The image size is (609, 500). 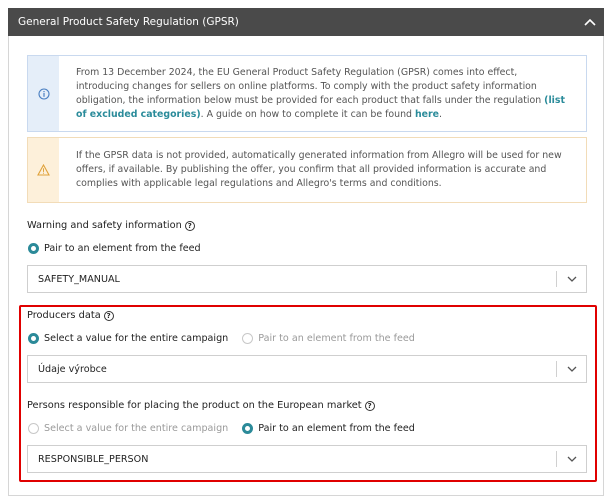 I want to click on warning-radio-group: Pair to an element from the feed, so click(x=121, y=248).